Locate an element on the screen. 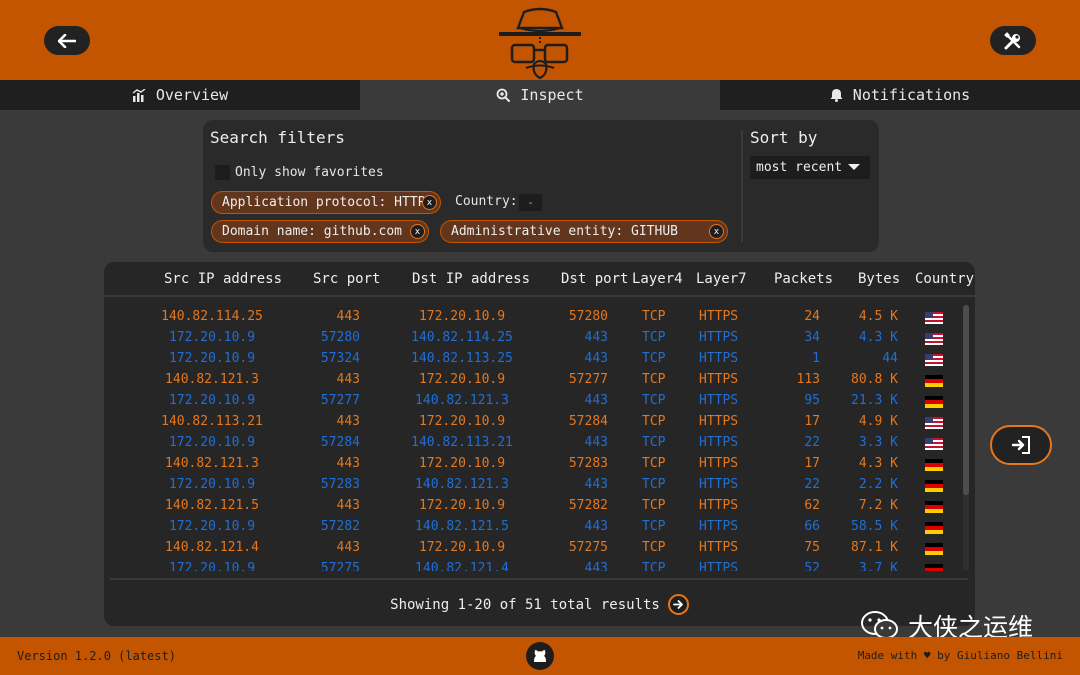 The image size is (1080, 675). cell-dst-port: 57277 is located at coordinates (588, 379).